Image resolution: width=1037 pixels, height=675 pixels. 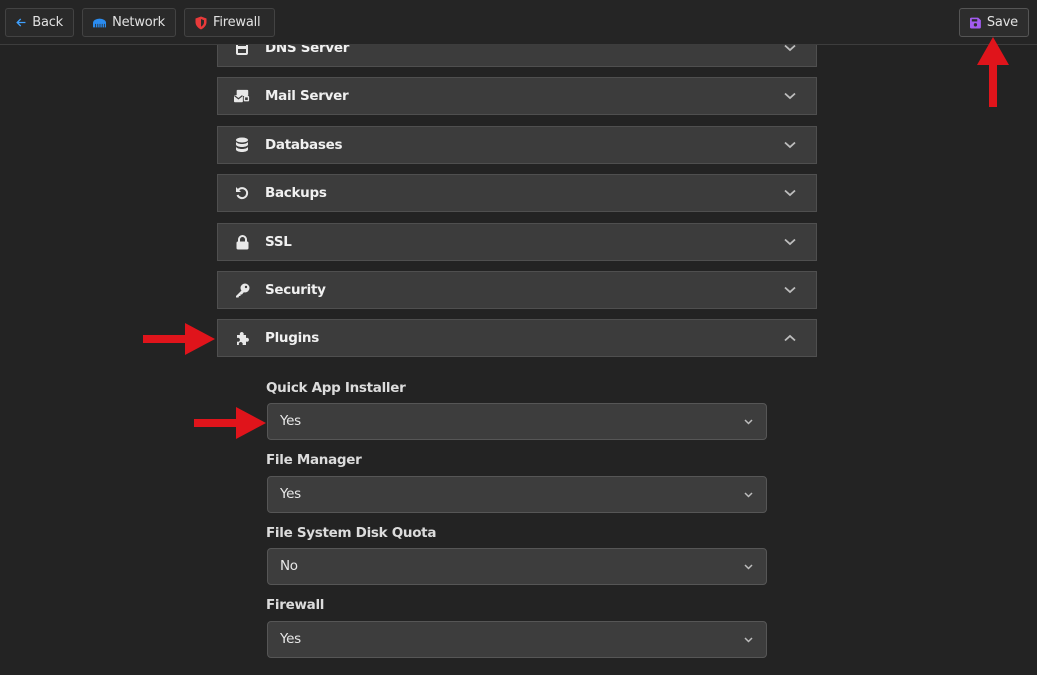 What do you see at coordinates (517, 145) in the screenshot?
I see `accordion-databases: Databases` at bounding box center [517, 145].